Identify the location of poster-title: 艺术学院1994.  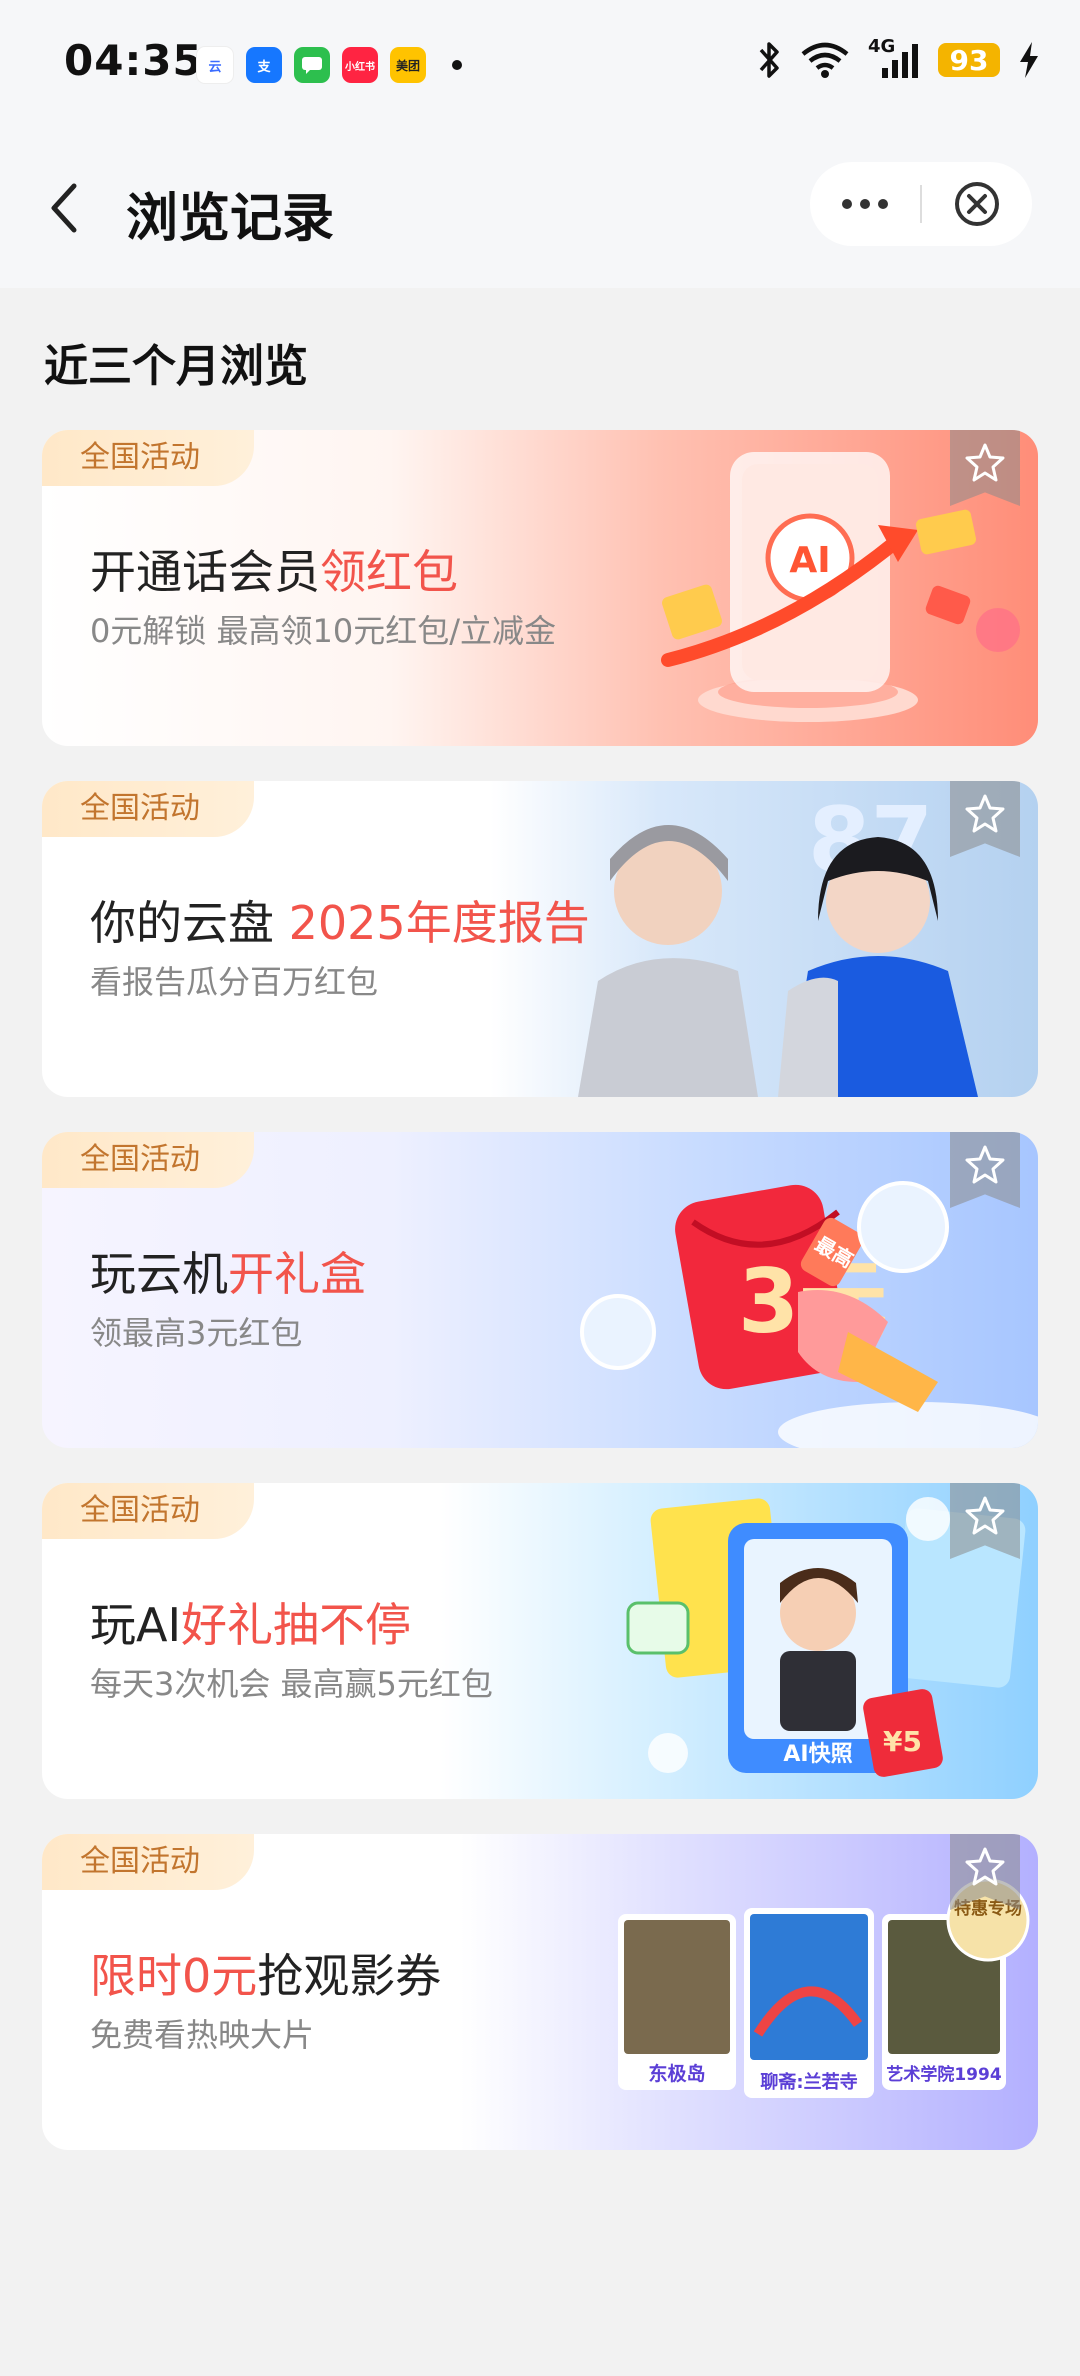
(943, 2074).